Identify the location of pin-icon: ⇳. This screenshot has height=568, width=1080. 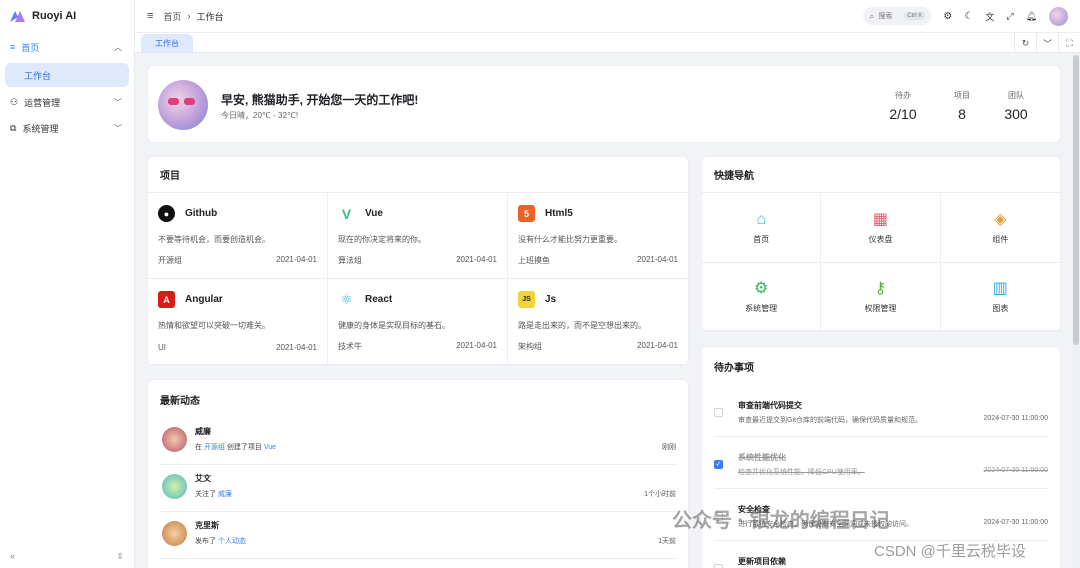
(120, 556).